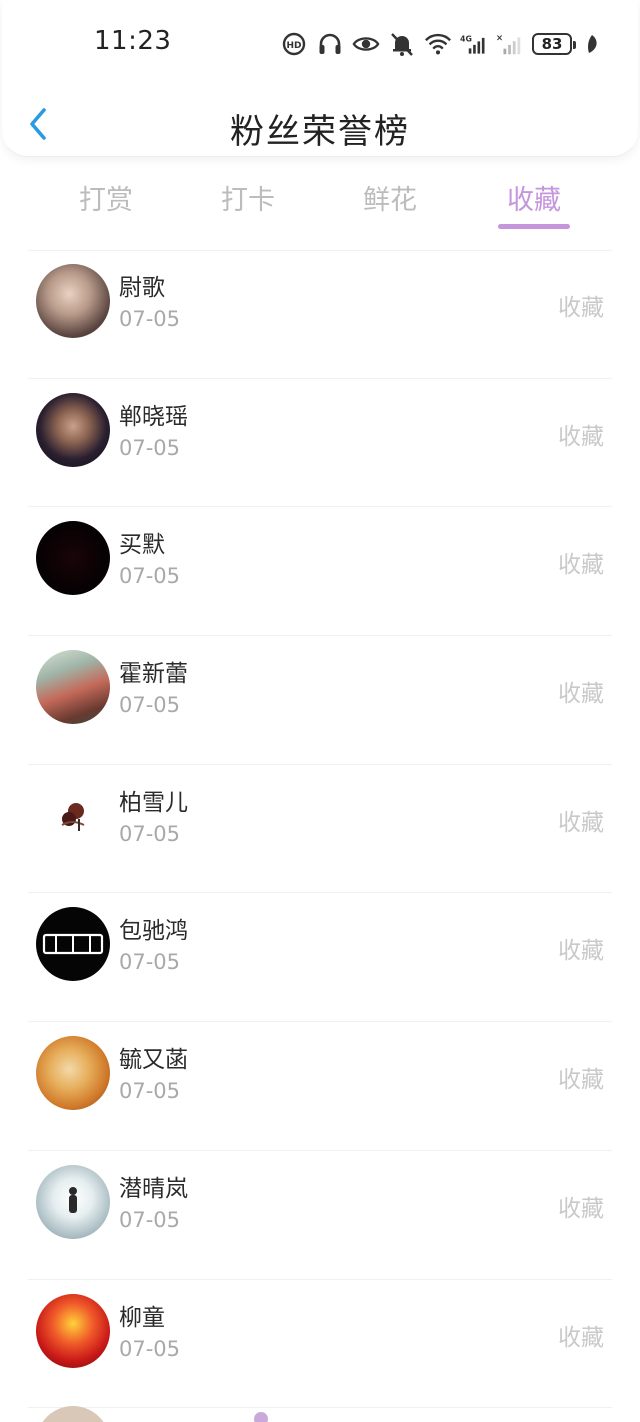 The image size is (640, 1422). What do you see at coordinates (330, 44) in the screenshot?
I see `headphones-icon` at bounding box center [330, 44].